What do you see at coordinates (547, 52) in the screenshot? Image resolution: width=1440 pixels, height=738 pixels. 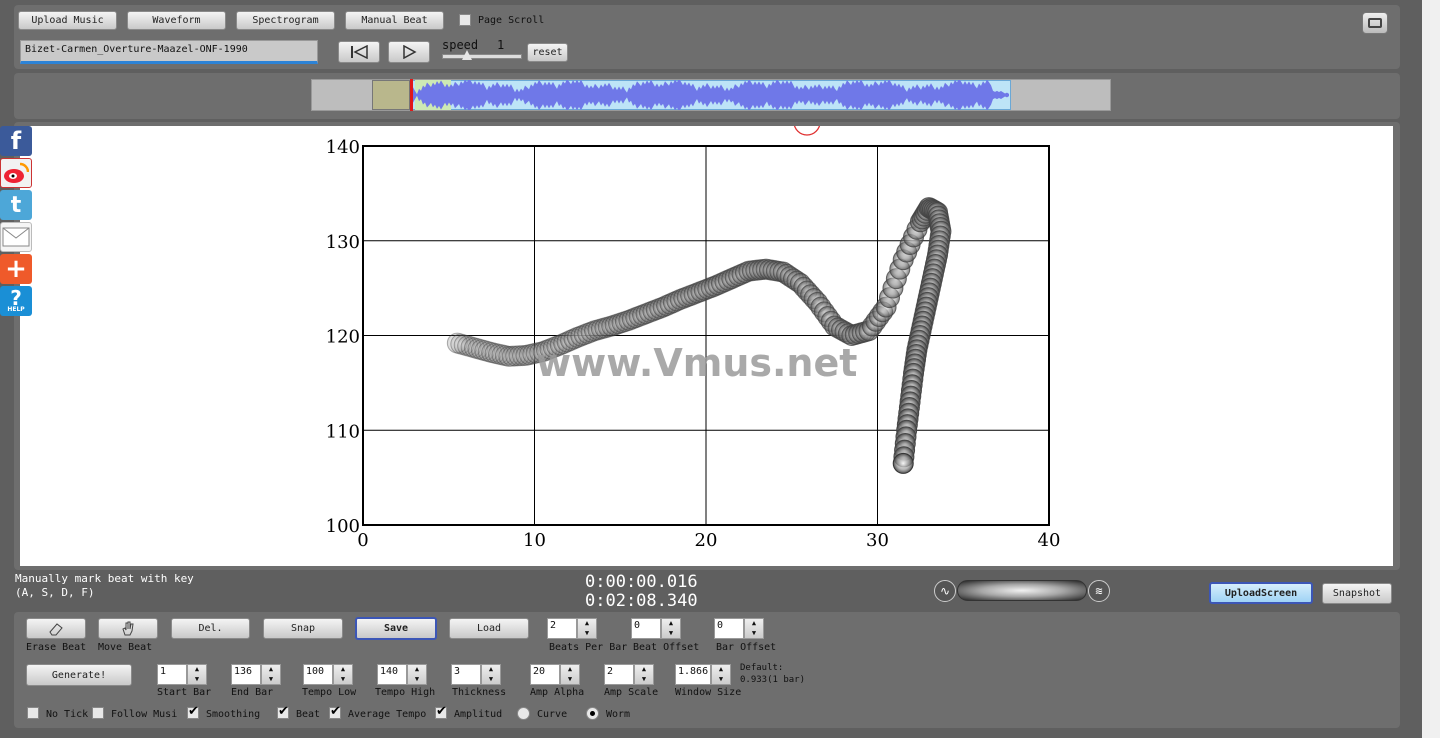 I see `reset-button: reset` at bounding box center [547, 52].